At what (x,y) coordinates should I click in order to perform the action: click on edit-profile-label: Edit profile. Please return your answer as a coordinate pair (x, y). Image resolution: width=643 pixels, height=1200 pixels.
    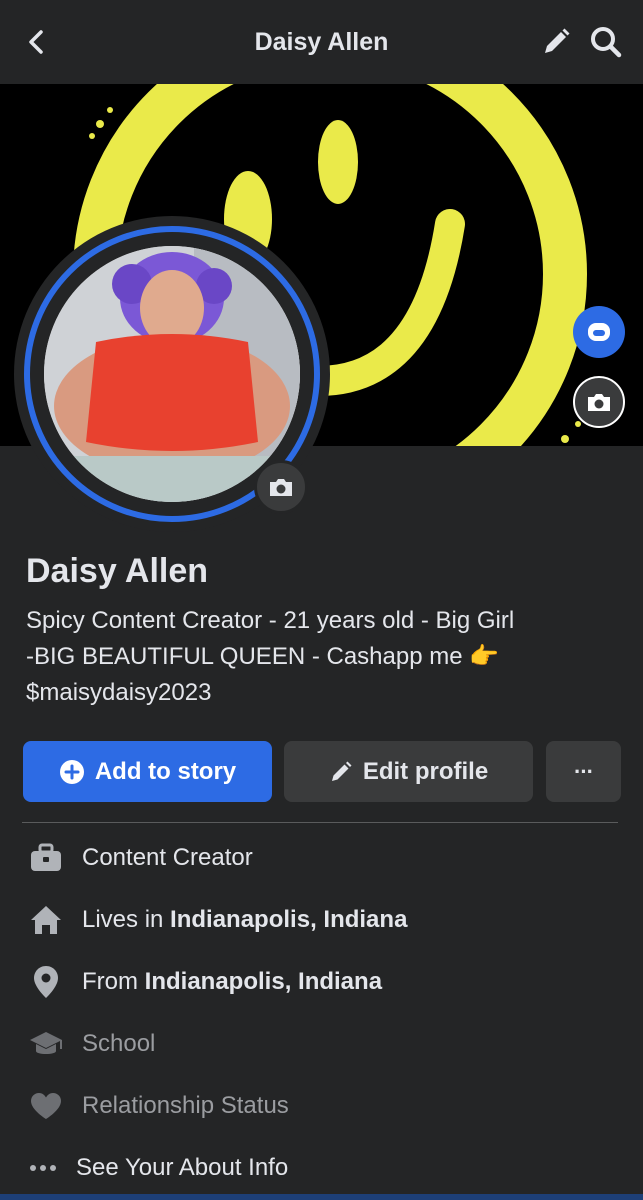
    Looking at the image, I should click on (425, 771).